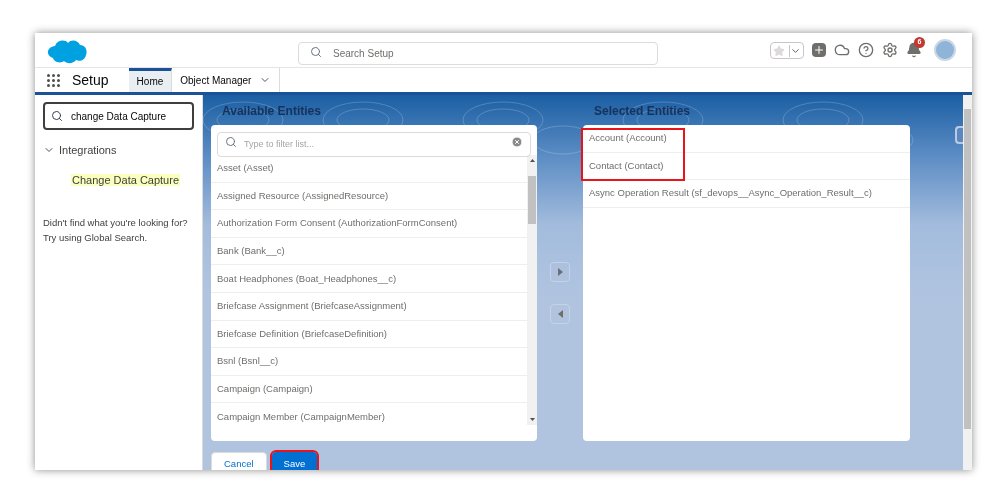 Image resolution: width=1004 pixels, height=503 pixels. I want to click on help-text: Didn't find what you're looking for?, so click(116, 222).